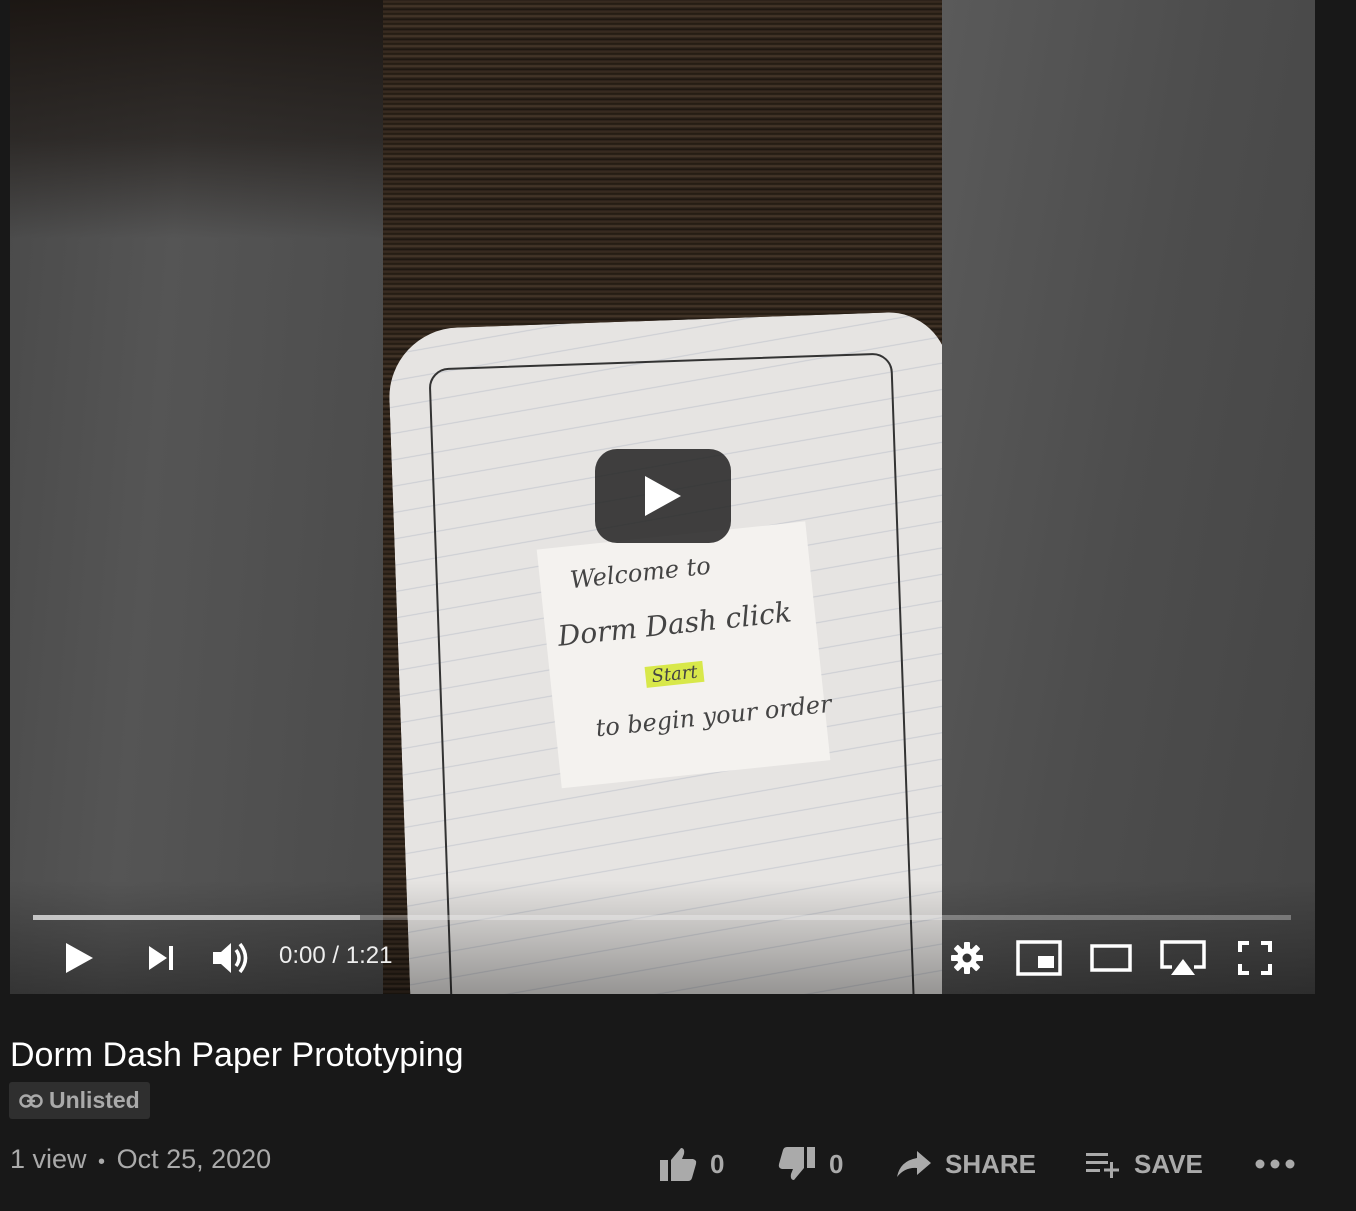  I want to click on upload-date: Oct 25, 2020, so click(194, 1159).